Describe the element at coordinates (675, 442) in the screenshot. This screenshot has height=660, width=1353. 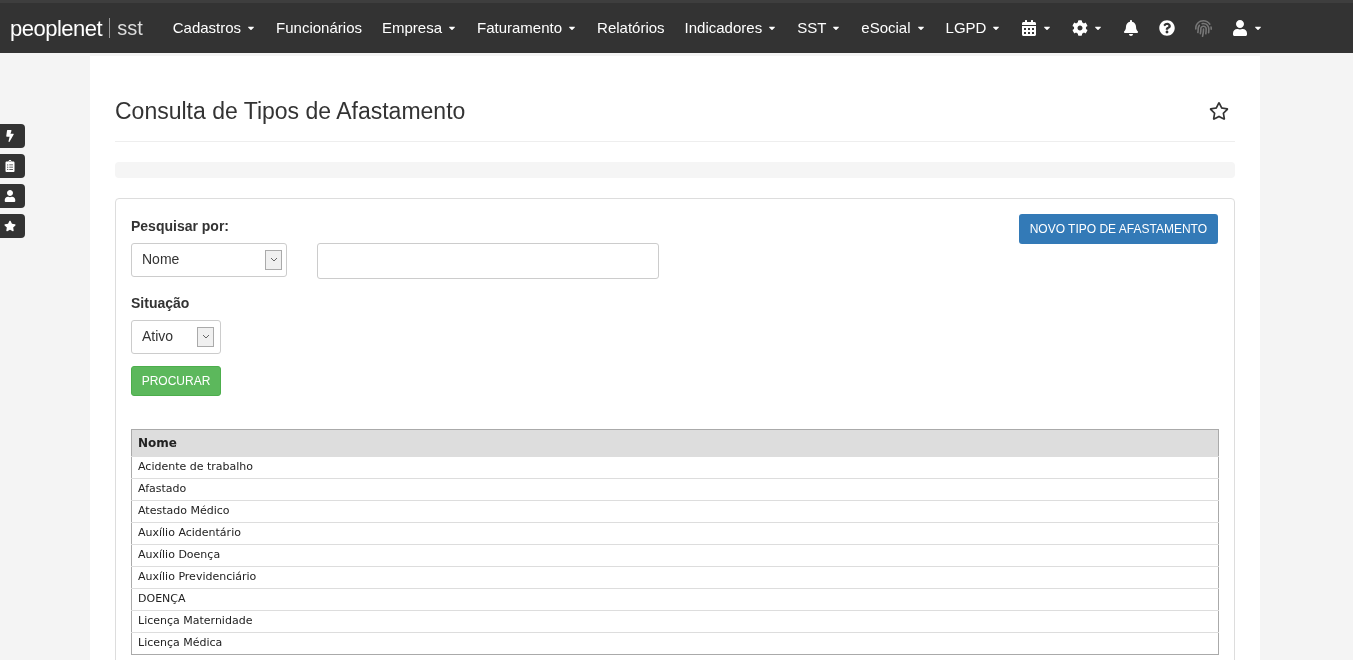
I see `column-header: Nome` at that location.